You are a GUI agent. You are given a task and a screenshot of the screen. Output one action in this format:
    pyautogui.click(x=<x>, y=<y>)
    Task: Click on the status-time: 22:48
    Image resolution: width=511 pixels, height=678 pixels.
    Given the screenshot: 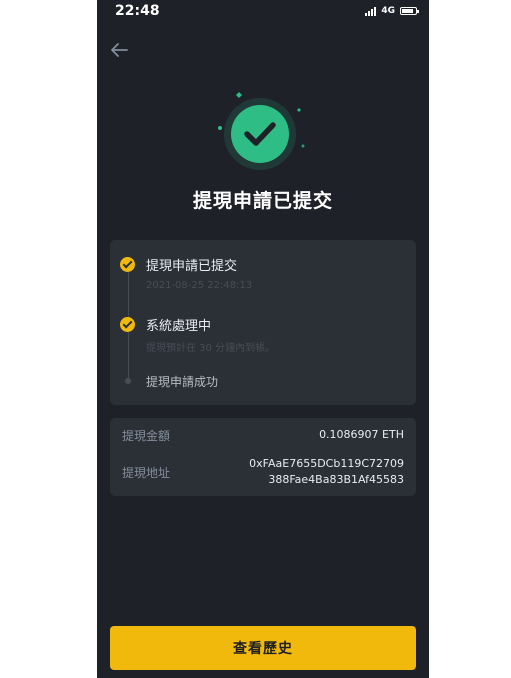 What is the action you would take?
    pyautogui.click(x=137, y=11)
    